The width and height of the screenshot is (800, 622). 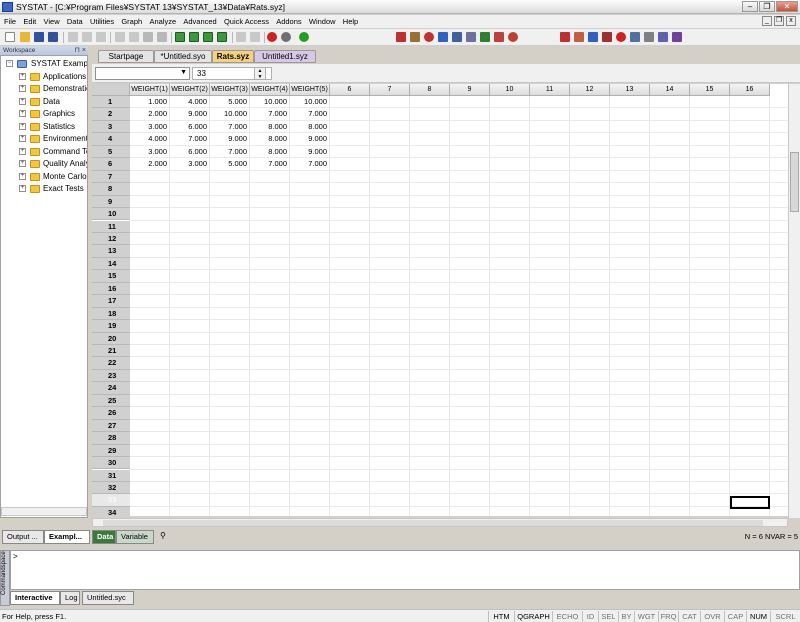 What do you see at coordinates (111, 177) in the screenshot?
I see `row-header: 7` at bounding box center [111, 177].